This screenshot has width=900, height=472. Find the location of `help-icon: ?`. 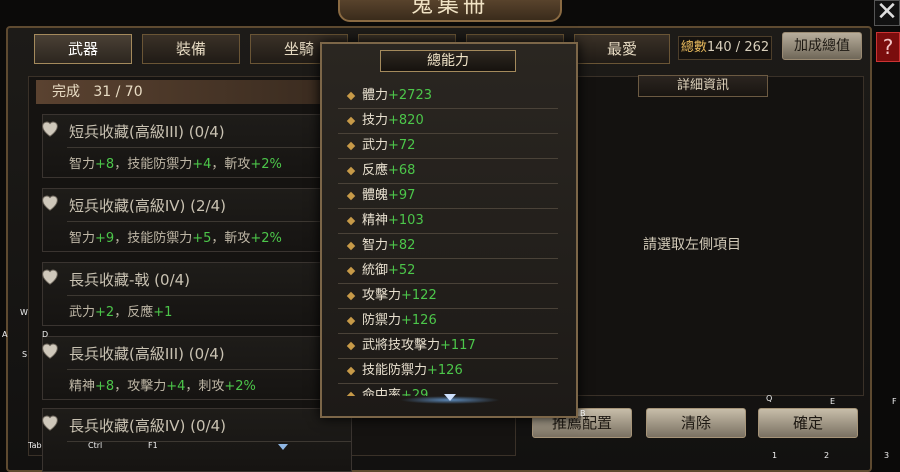

help-icon: ? is located at coordinates (888, 47).